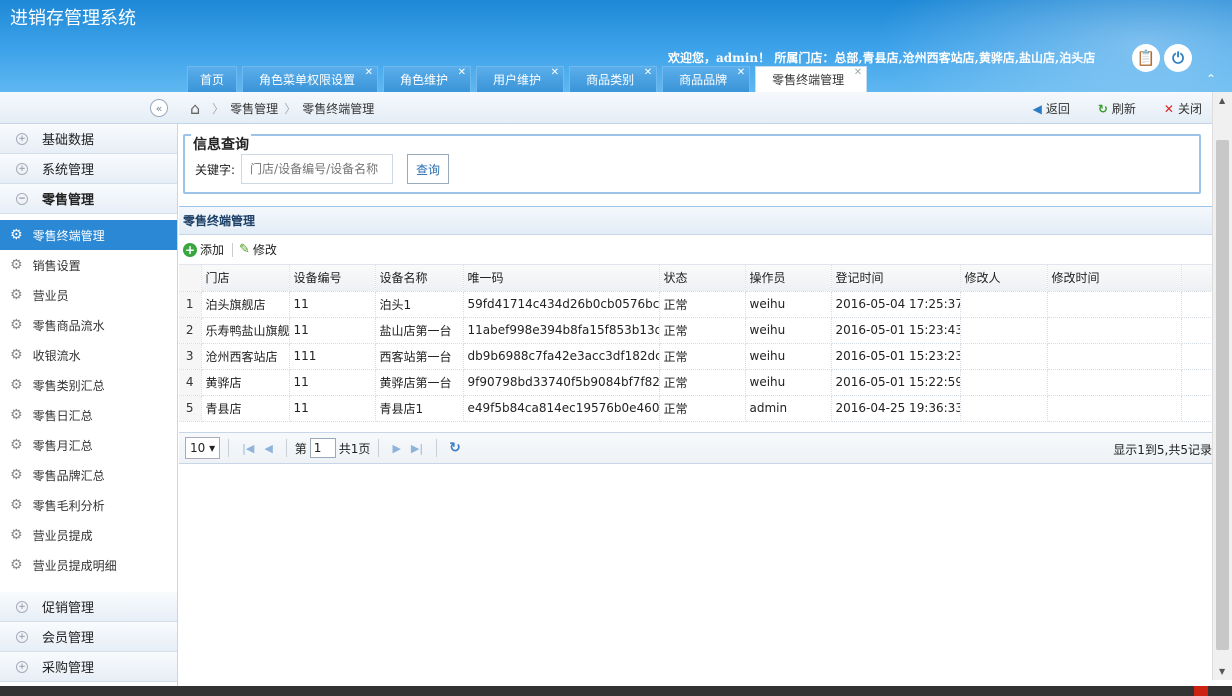 The width and height of the screenshot is (1232, 696). I want to click on sidebar-item-label: 收银流水, so click(56, 355).